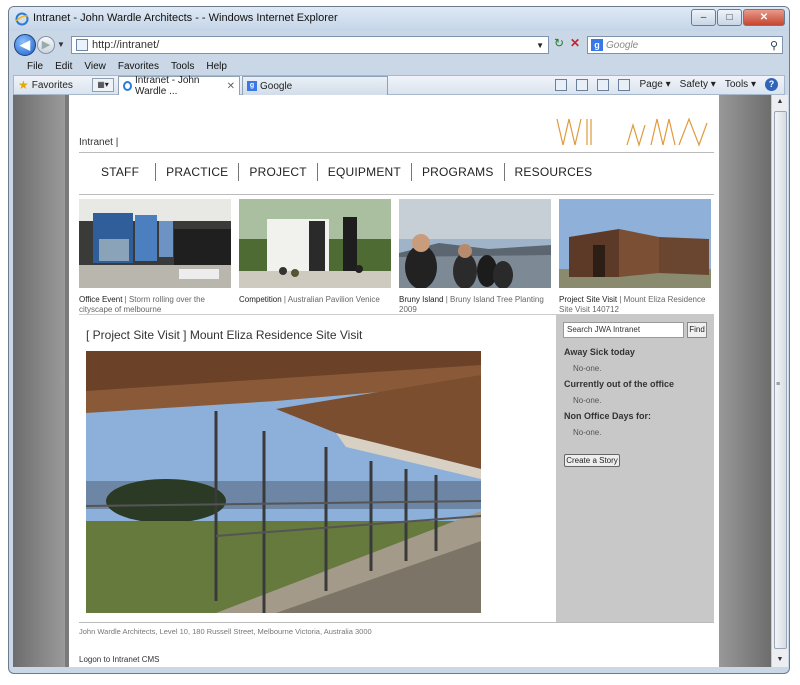 The height and width of the screenshot is (685, 800). Describe the element at coordinates (35, 67) in the screenshot. I see `menu-file: File` at that location.